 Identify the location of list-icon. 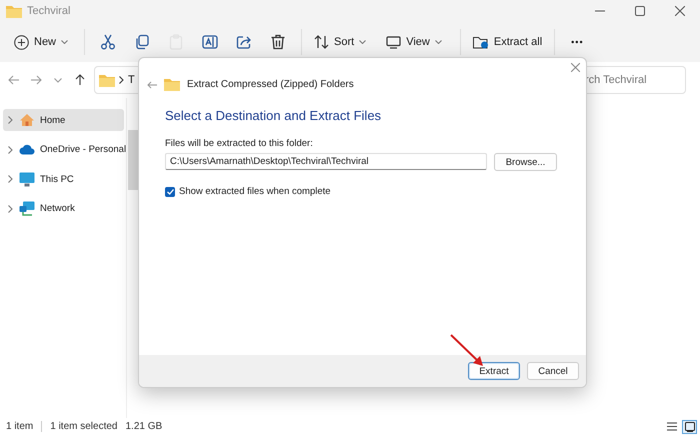
(671, 426).